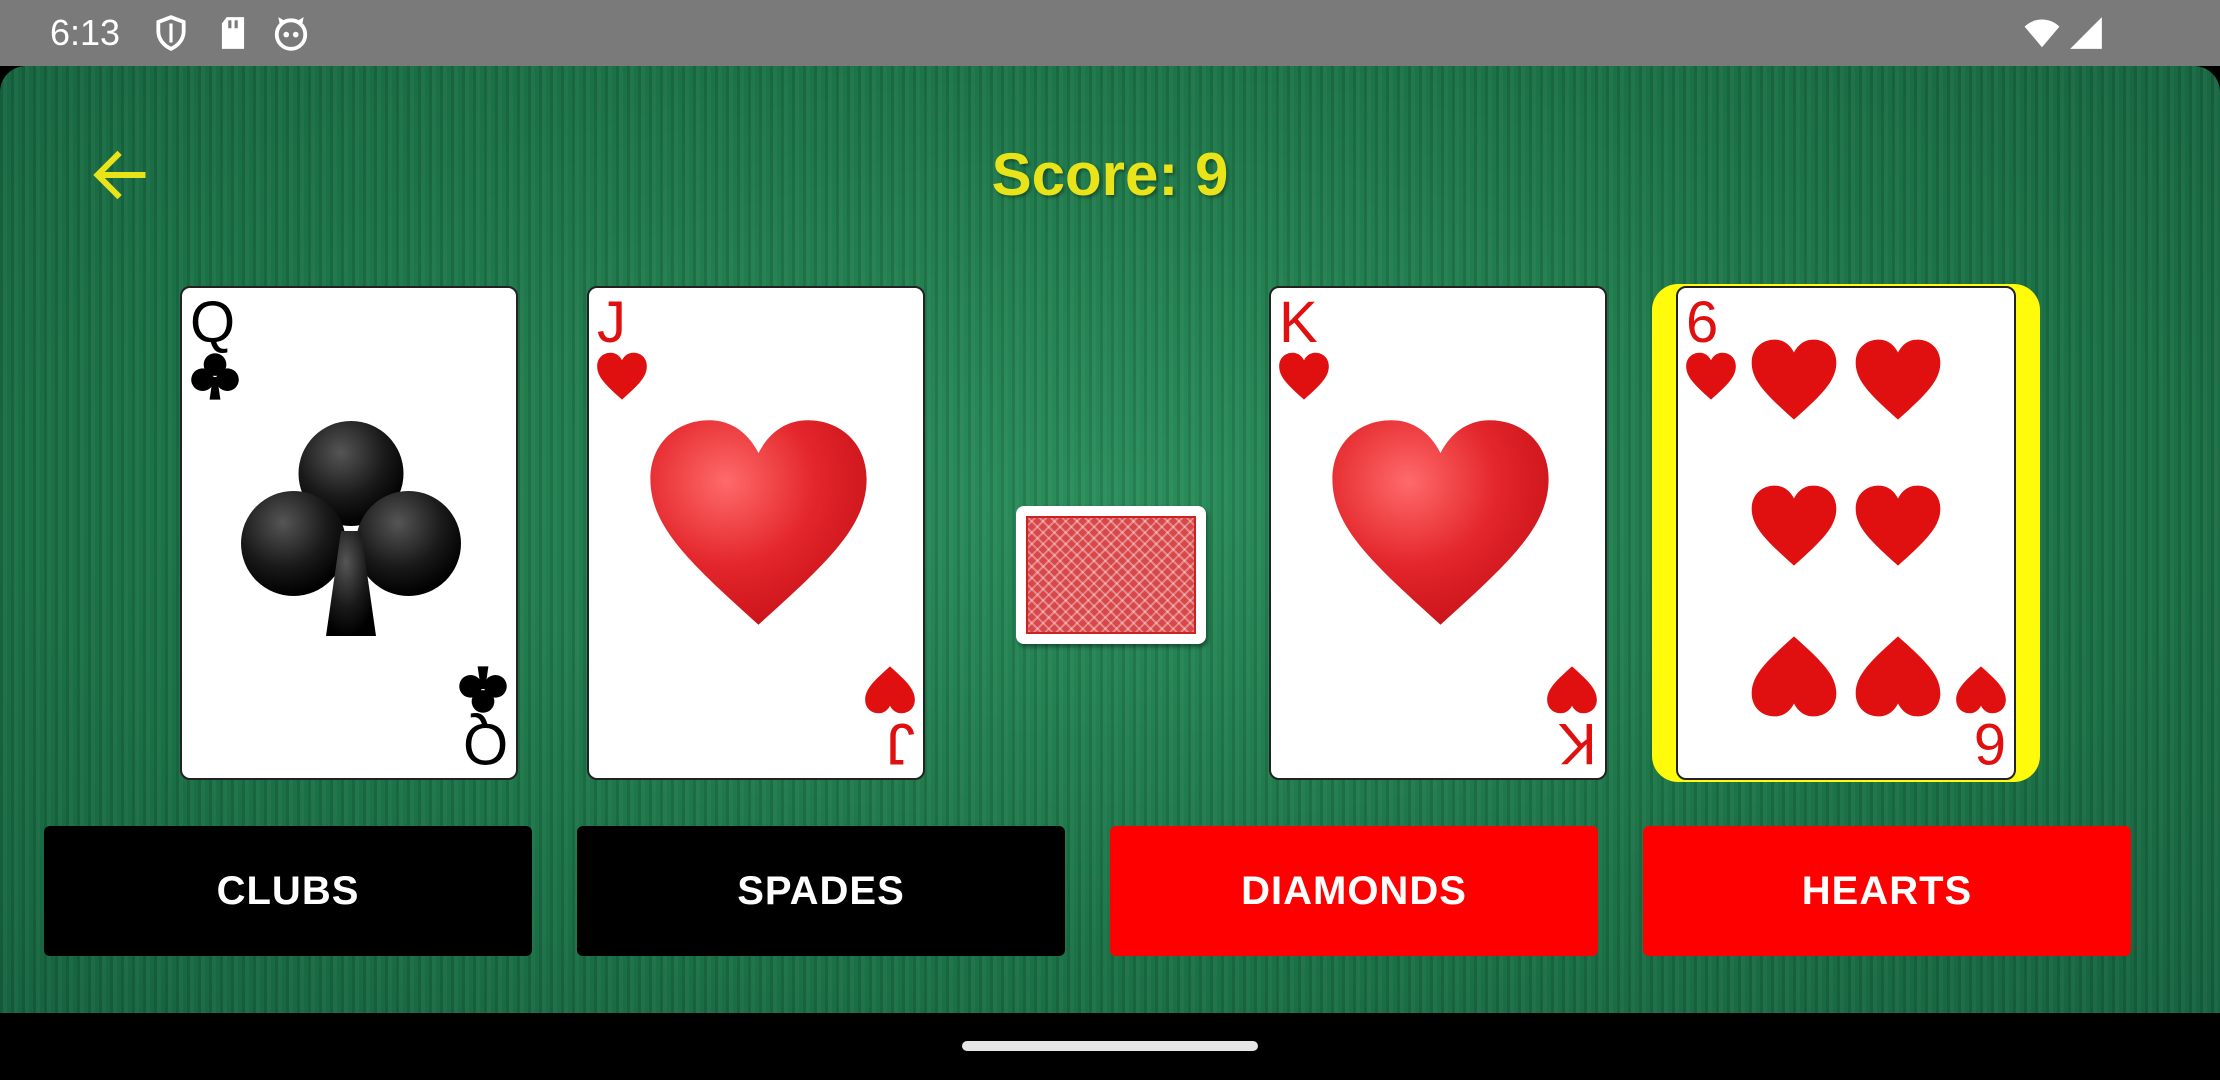 The height and width of the screenshot is (1080, 2220). Describe the element at coordinates (120, 175) in the screenshot. I see `back-arrow-icon` at that location.